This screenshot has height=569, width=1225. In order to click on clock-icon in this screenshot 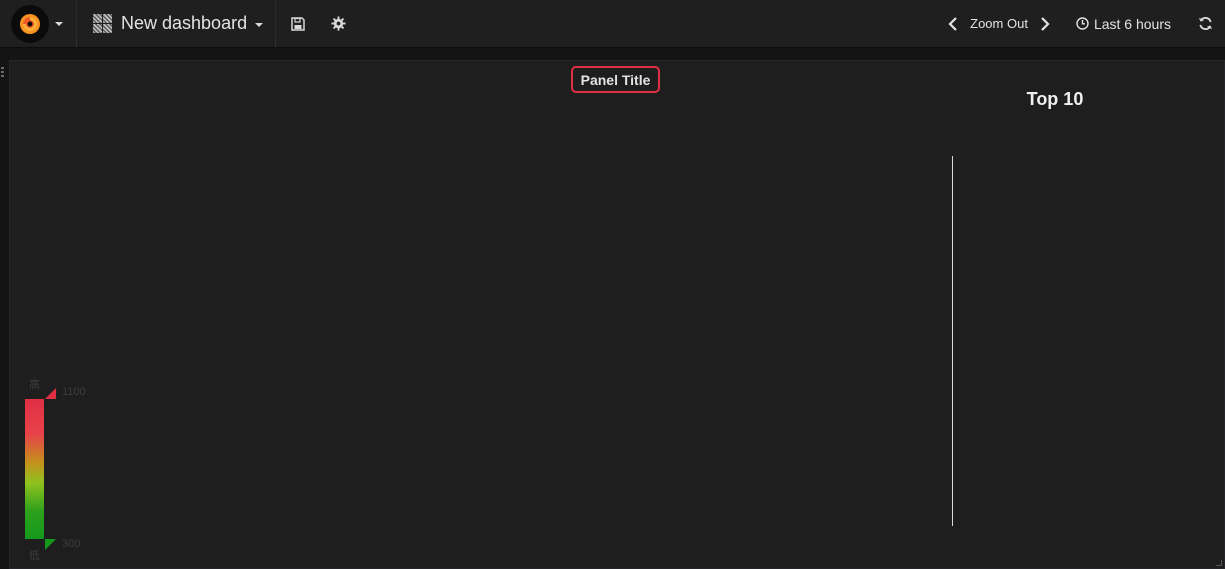, I will do `click(1082, 23)`.